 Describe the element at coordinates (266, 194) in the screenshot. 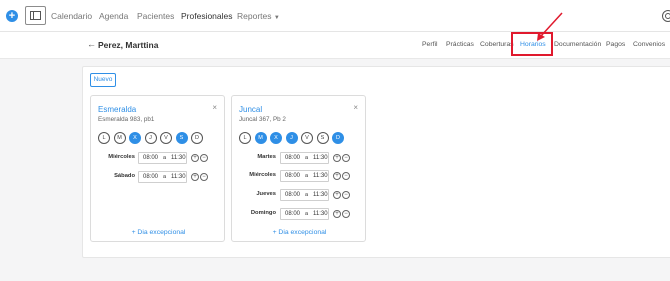

I see `slot-day-label: Jueves` at that location.